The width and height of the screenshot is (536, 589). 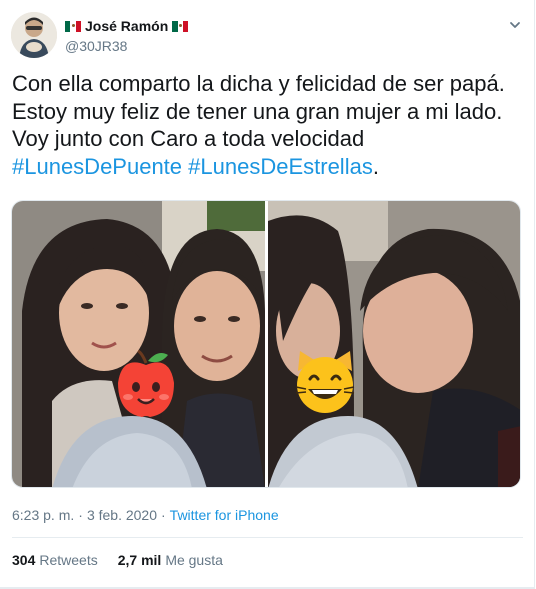 I want to click on retweets-stat: 304 Retweets, so click(x=55, y=560).